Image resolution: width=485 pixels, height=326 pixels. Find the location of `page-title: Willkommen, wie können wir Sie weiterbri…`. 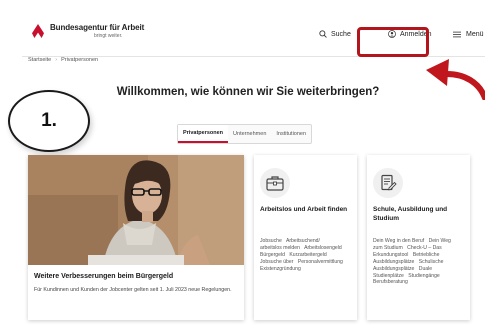

page-title: Willkommen, wie können wir Sie weiterbri… is located at coordinates (248, 92).